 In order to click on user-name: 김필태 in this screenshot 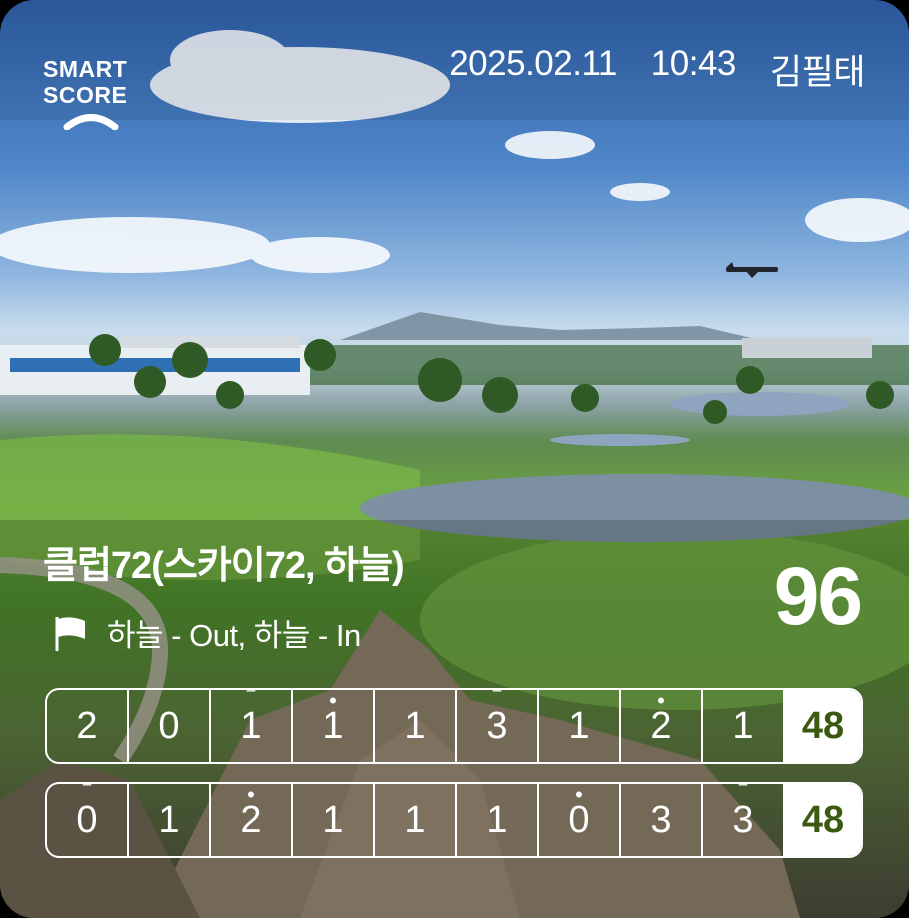, I will do `click(817, 72)`.